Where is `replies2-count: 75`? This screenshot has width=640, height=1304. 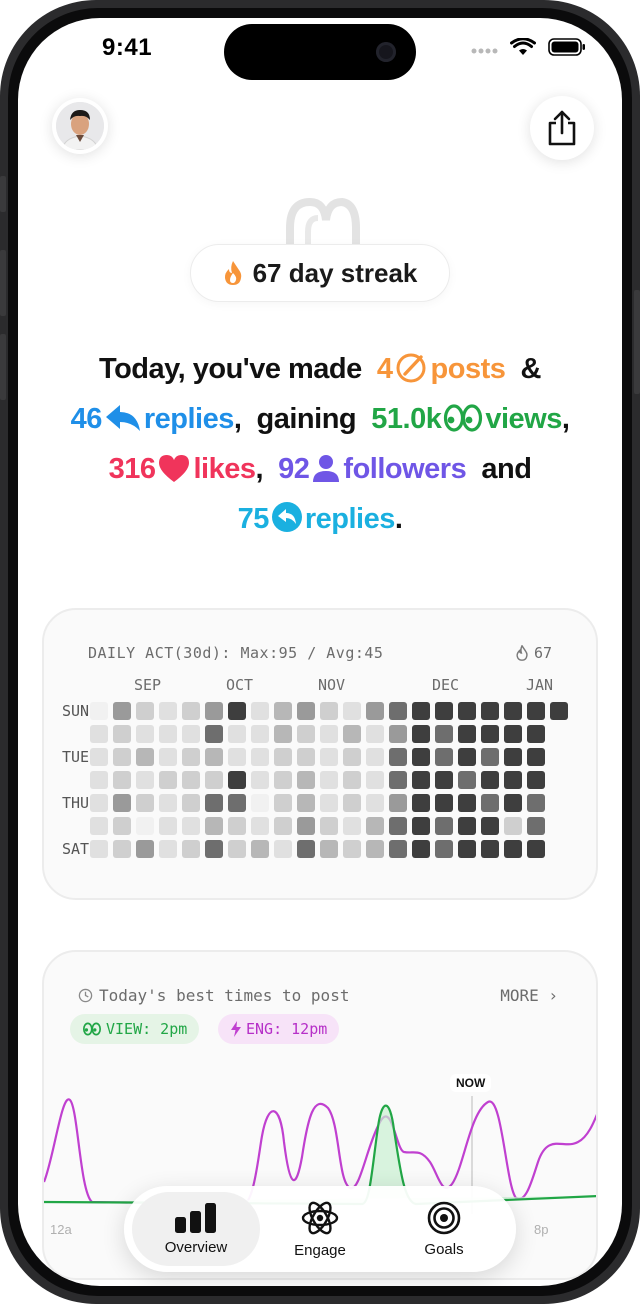 replies2-count: 75 is located at coordinates (253, 519).